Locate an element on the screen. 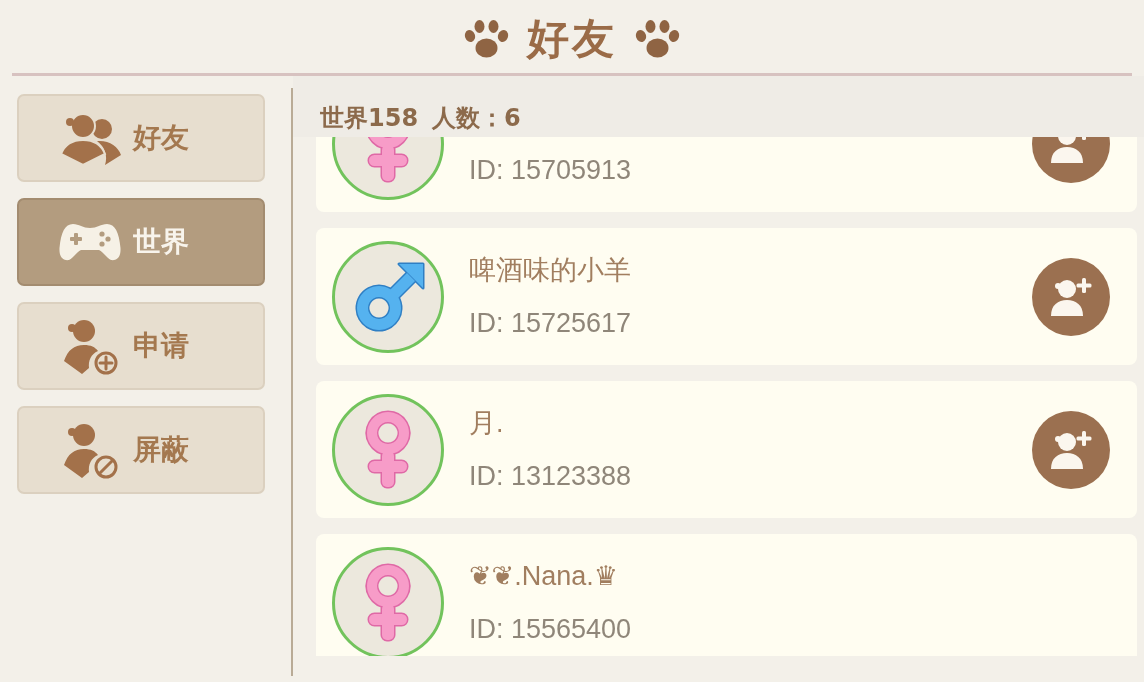 This screenshot has width=1144, height=682. room-label: 世界158 is located at coordinates (369, 118).